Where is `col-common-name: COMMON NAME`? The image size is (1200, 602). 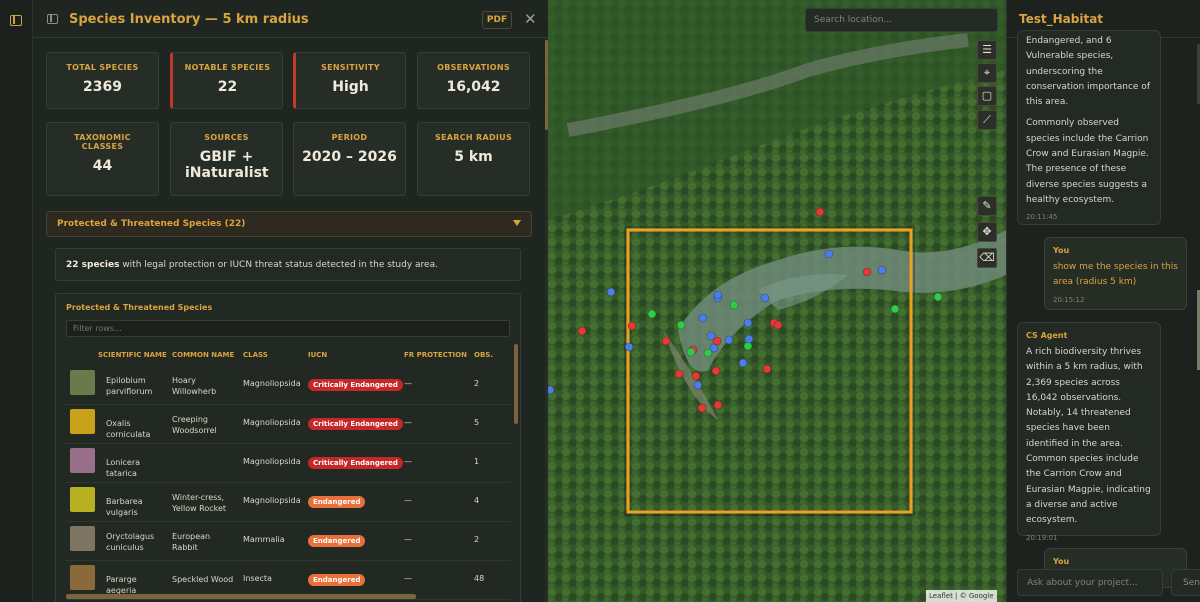 col-common-name: COMMON NAME is located at coordinates (203, 355).